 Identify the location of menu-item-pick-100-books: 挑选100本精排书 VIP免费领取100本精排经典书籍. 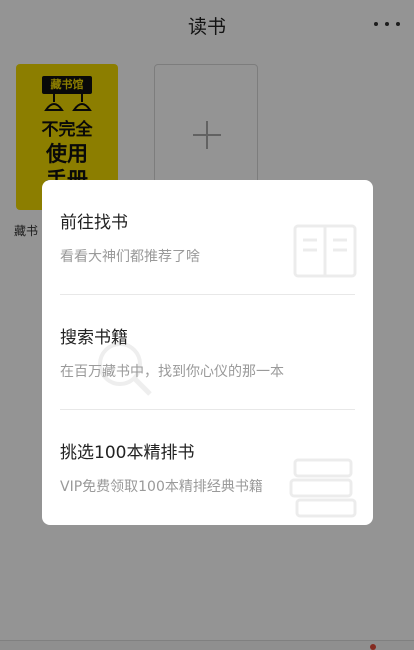
(207, 467).